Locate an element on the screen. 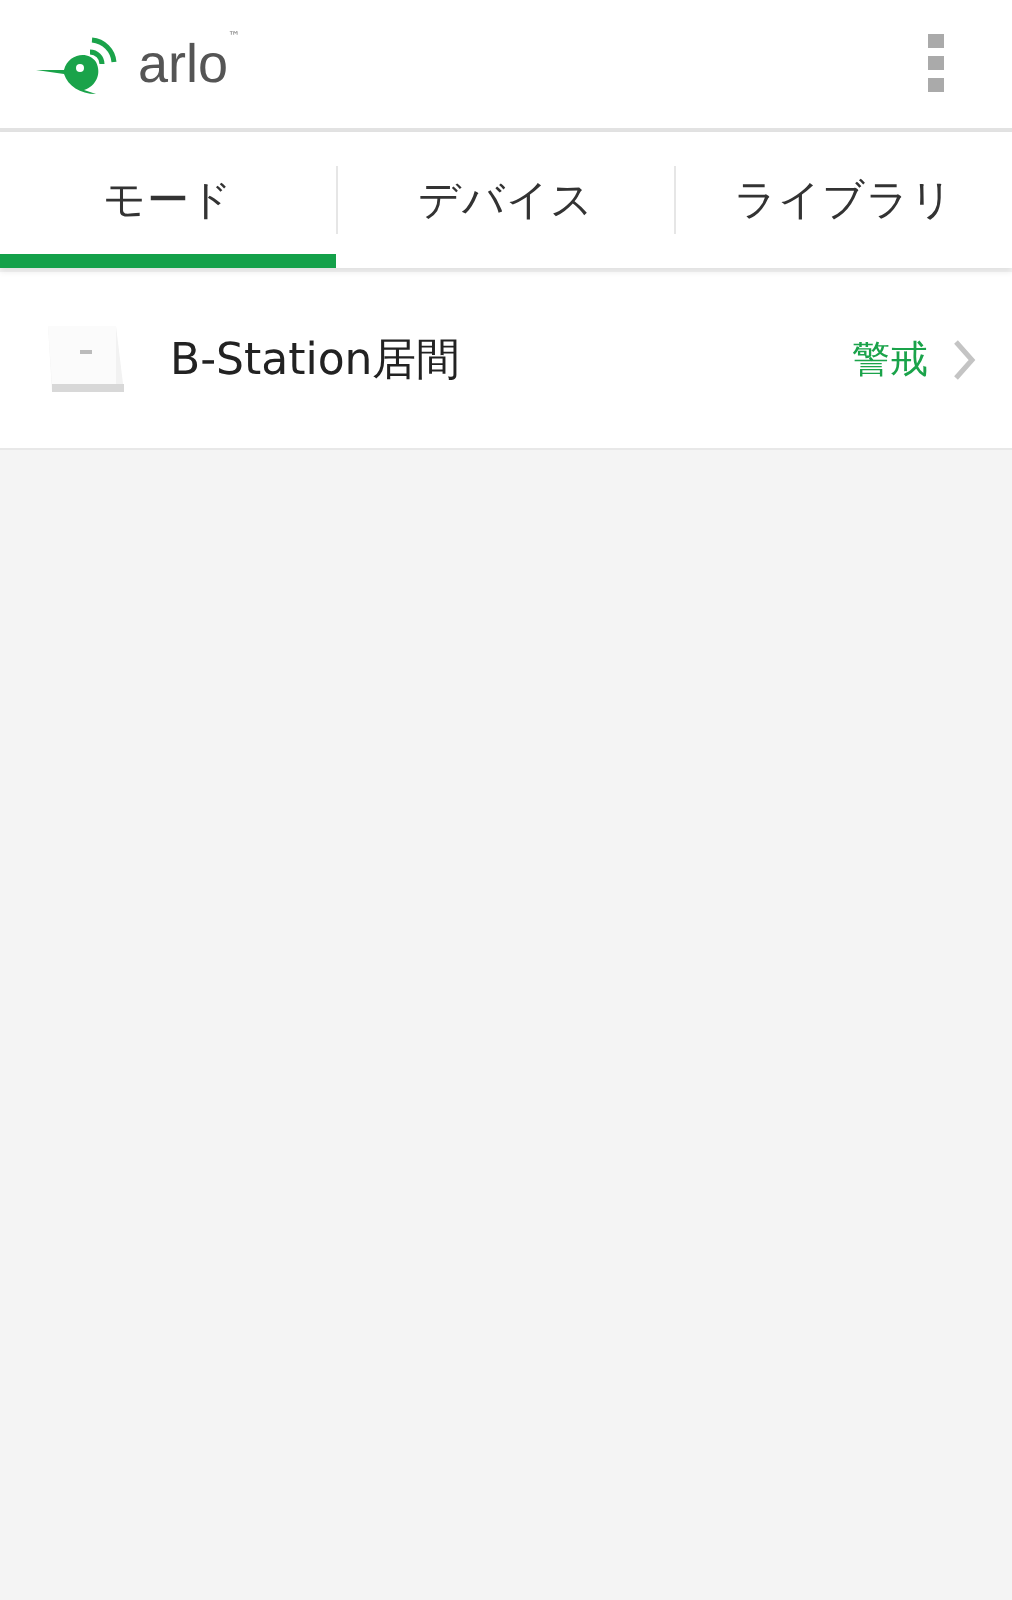 Image resolution: width=1012 pixels, height=1600 pixels. device-row: B-Station居間 警戒 is located at coordinates (506, 361).